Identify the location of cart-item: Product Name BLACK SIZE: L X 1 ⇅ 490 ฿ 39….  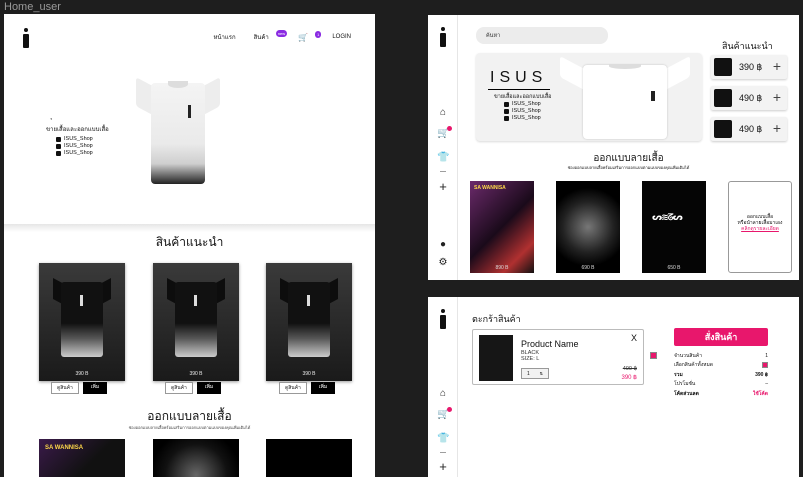
(558, 357).